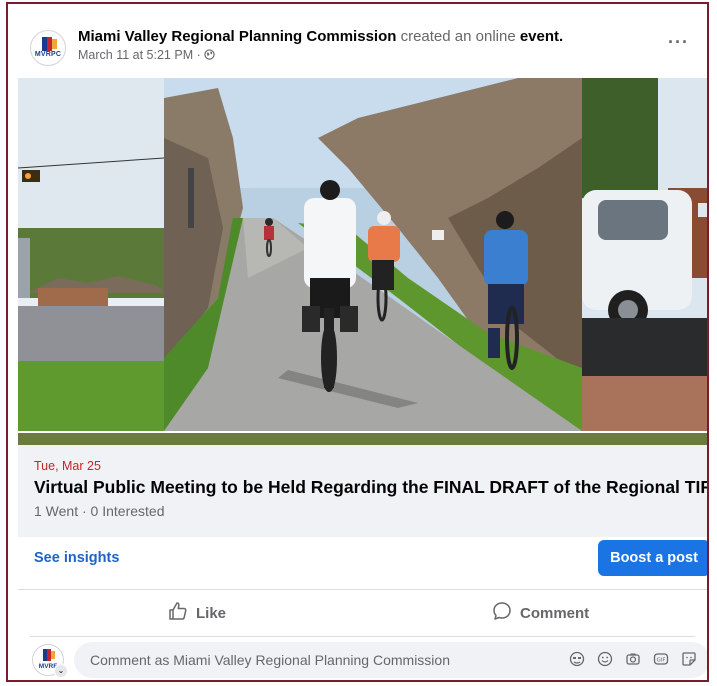 The height and width of the screenshot is (686, 717). Describe the element at coordinates (555, 613) in the screenshot. I see `comment-label: Comment` at that location.